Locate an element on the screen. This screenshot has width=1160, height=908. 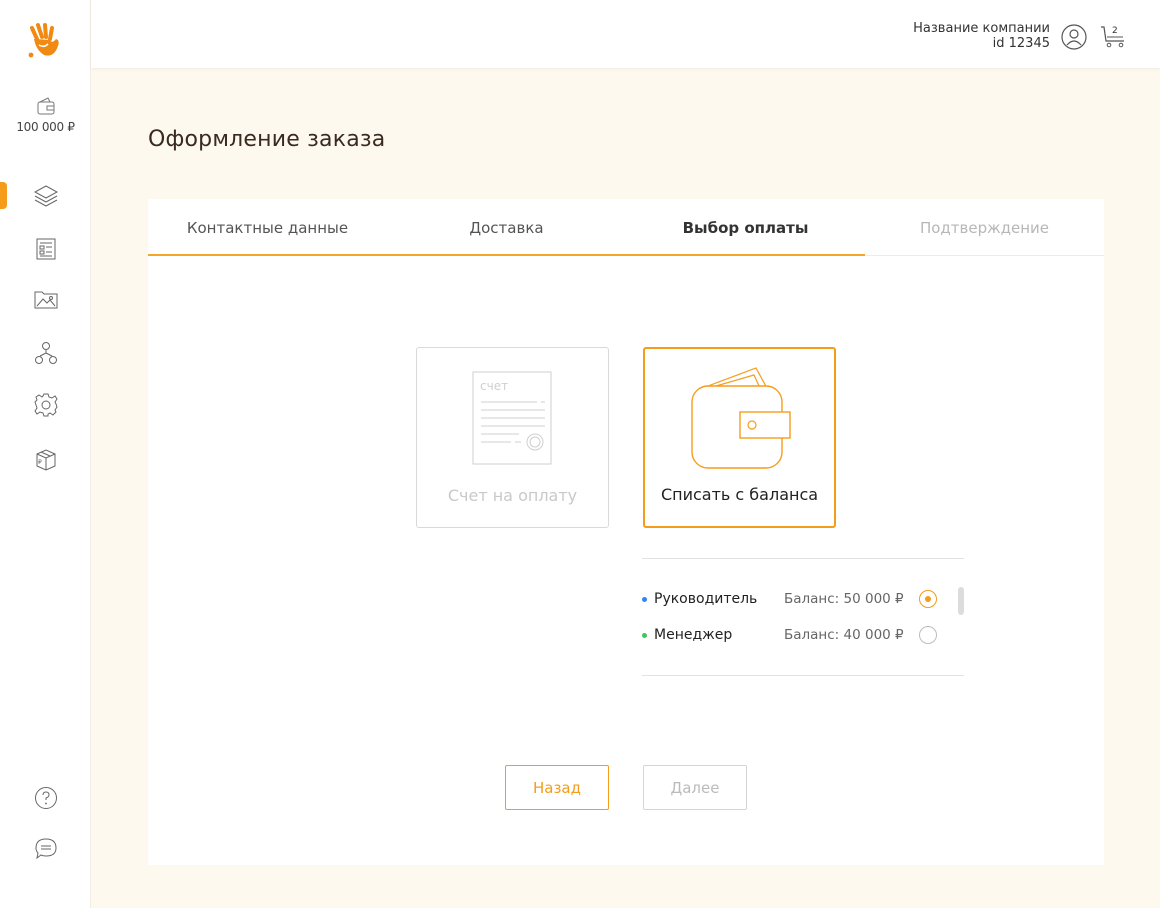
help-icon is located at coordinates (45, 798).